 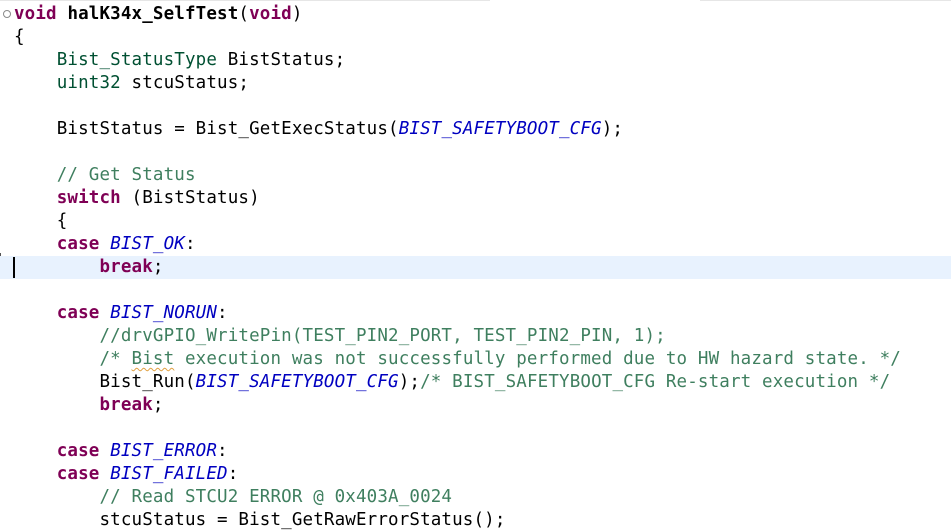 What do you see at coordinates (245, 0) in the screenshot?
I see `editor-top-border` at bounding box center [245, 0].